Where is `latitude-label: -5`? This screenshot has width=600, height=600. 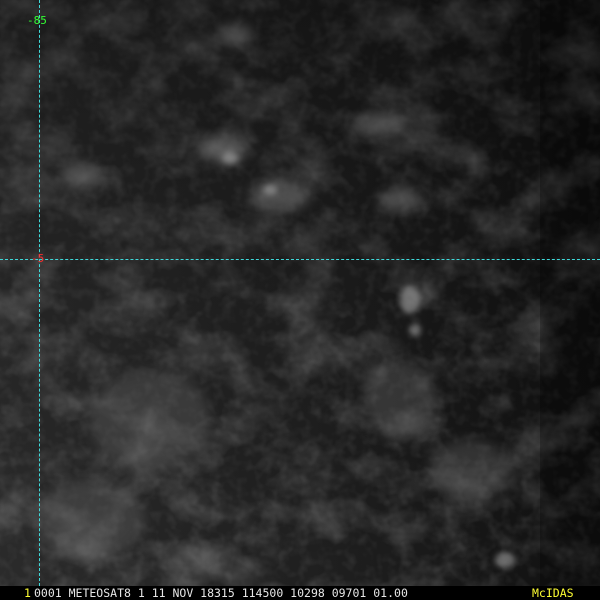
latitude-label: -5 is located at coordinates (38, 258).